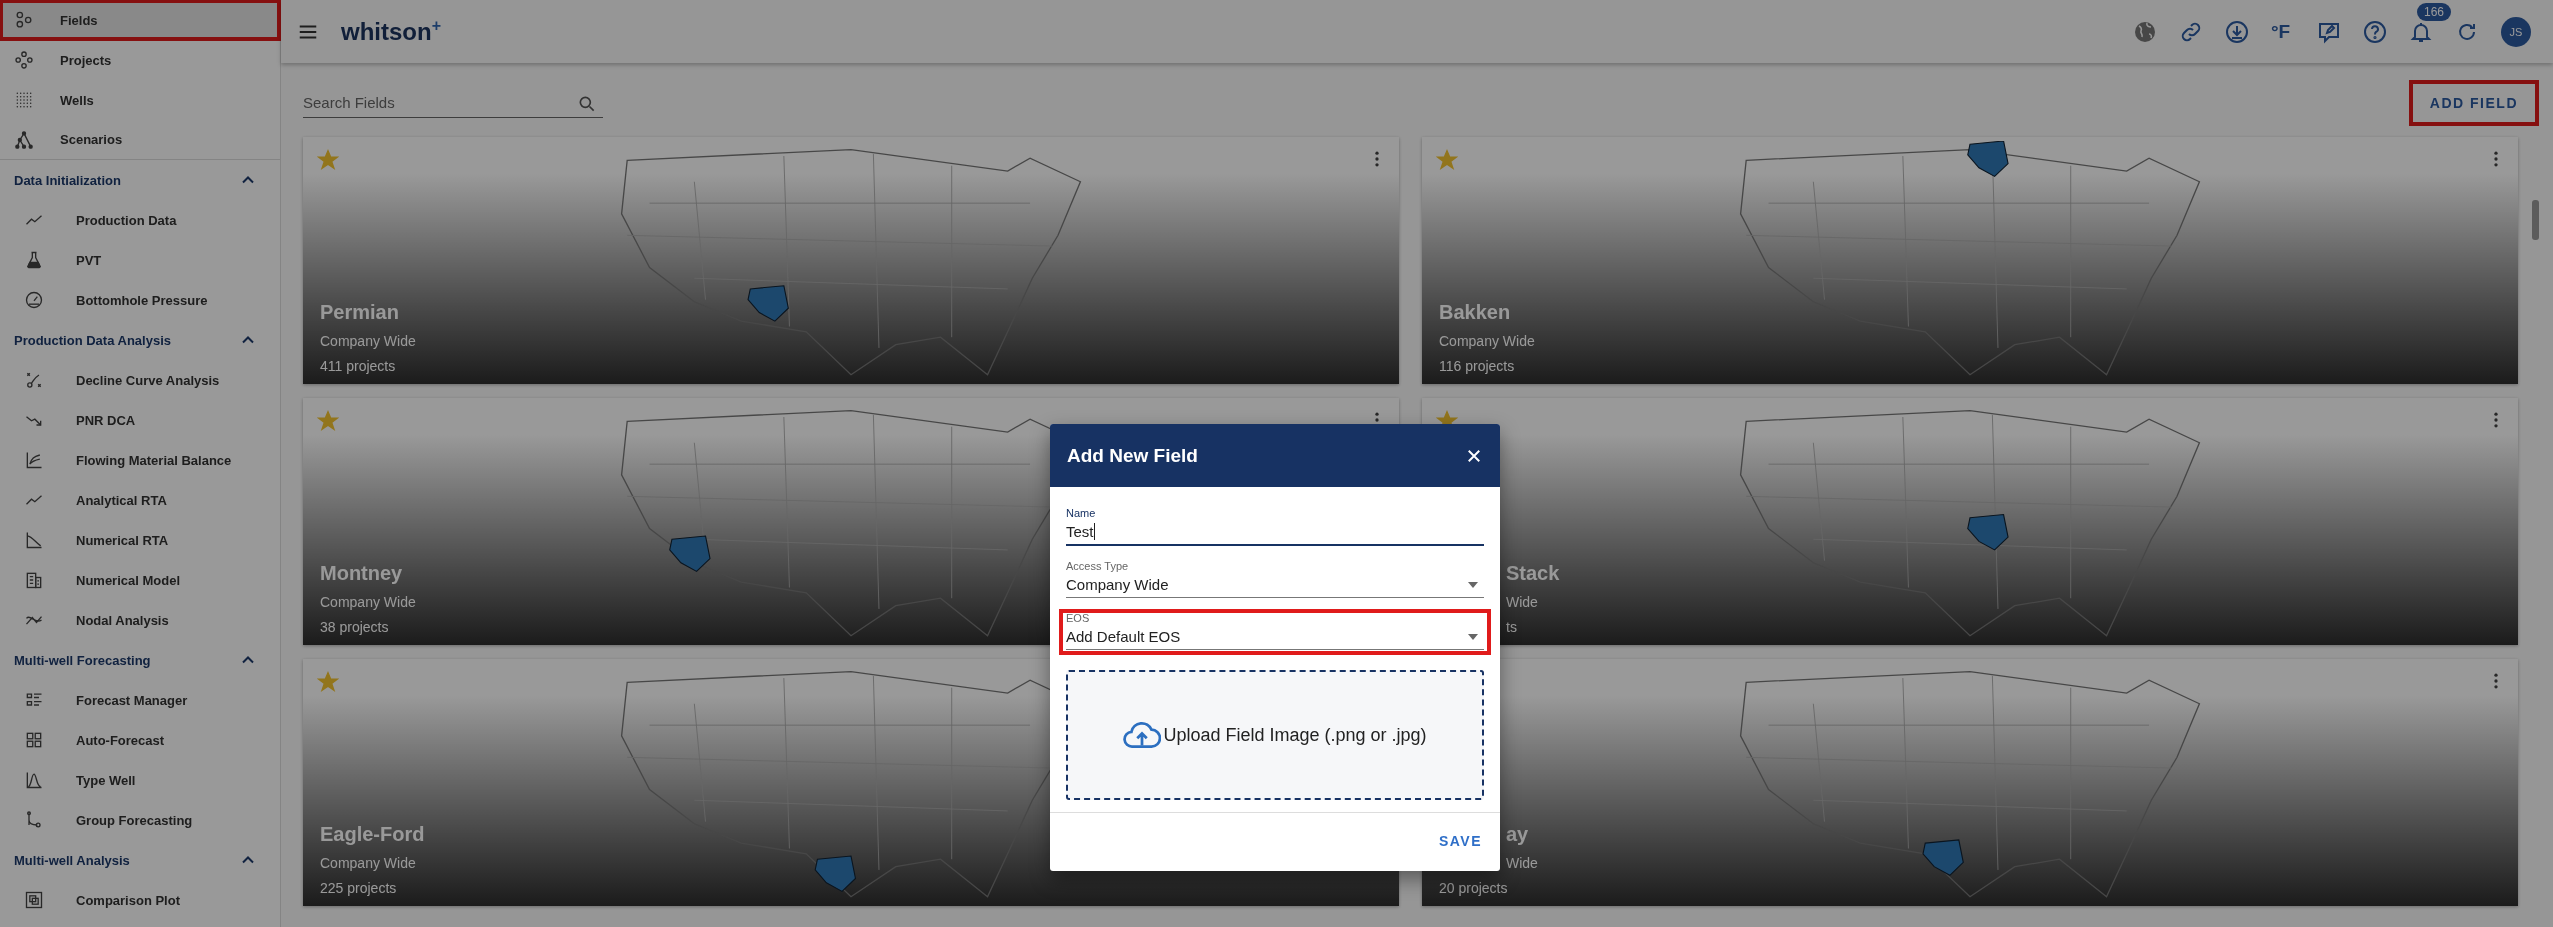 The image size is (2553, 927). I want to click on sidebar-item: Analytical RTA, so click(140, 500).